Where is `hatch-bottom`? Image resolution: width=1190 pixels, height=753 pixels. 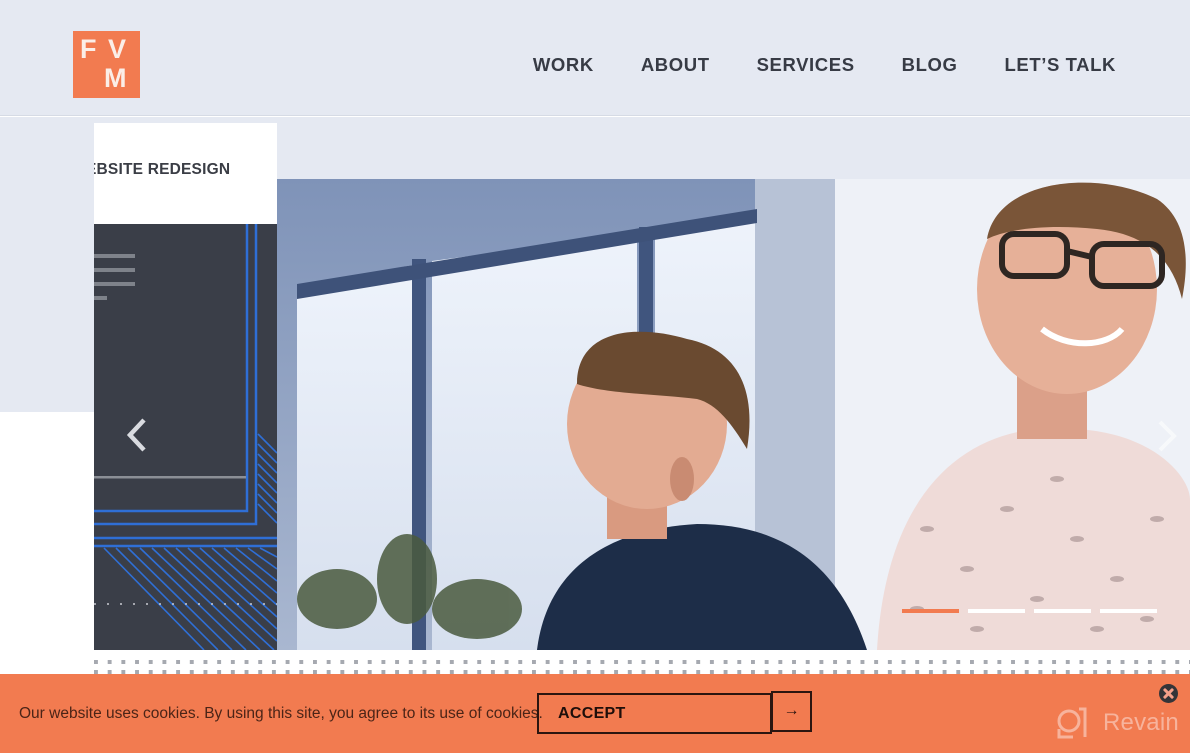 hatch-bottom is located at coordinates (190, 598).